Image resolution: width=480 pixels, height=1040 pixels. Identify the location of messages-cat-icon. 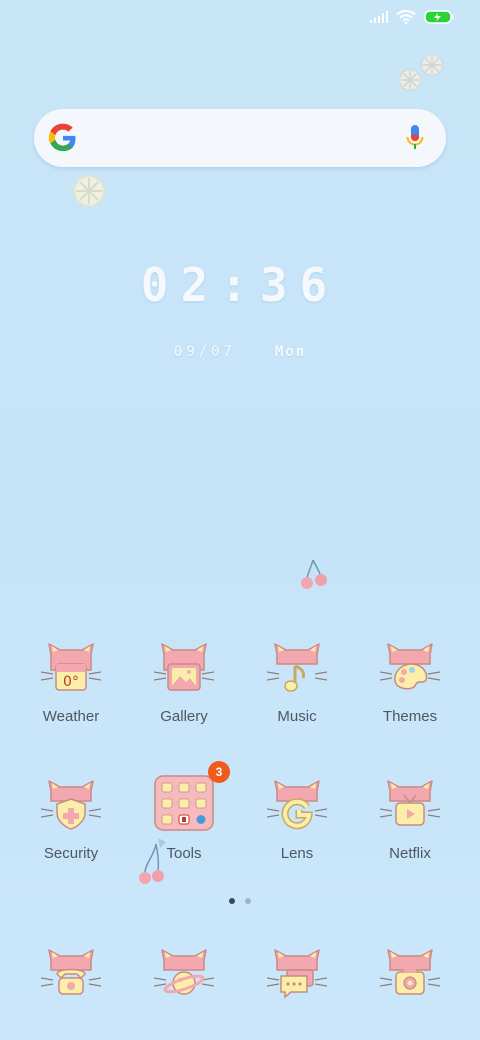
(297, 978).